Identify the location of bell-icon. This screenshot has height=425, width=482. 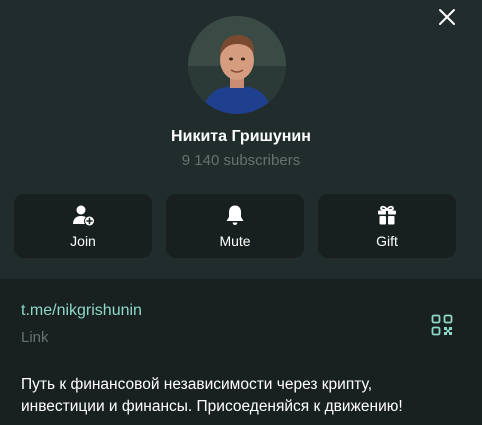
(235, 215).